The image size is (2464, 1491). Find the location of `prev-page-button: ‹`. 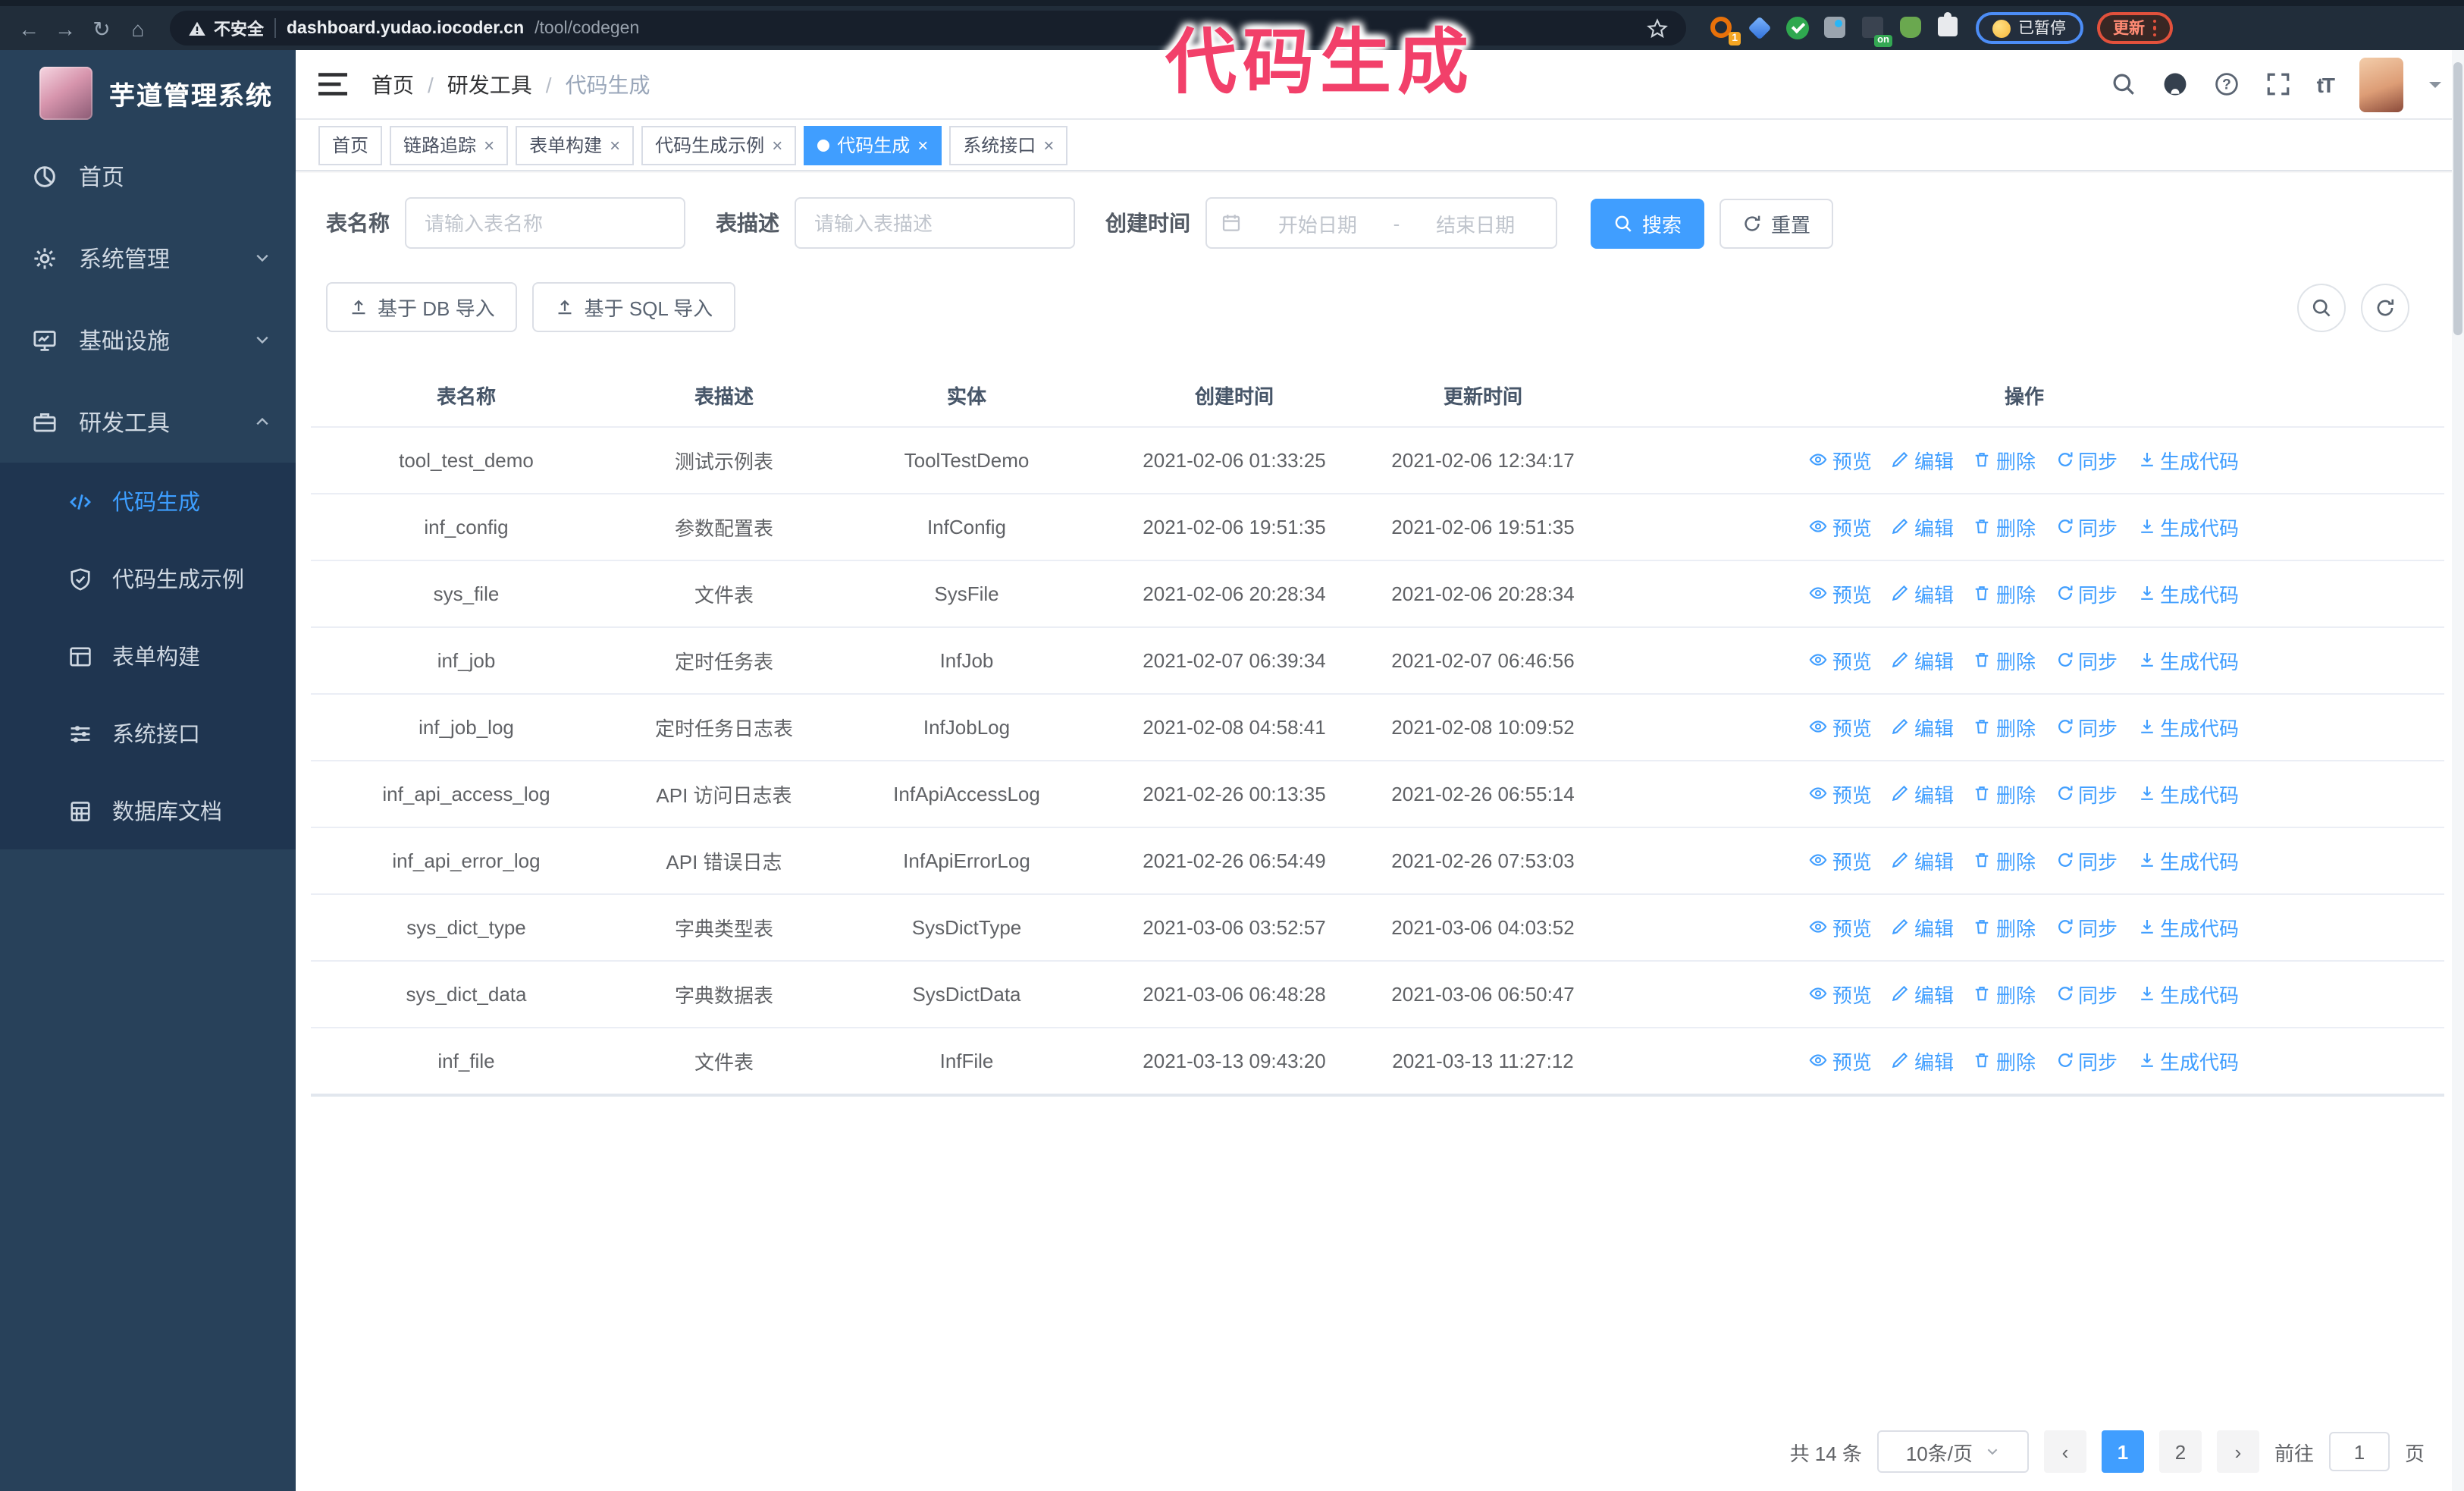

prev-page-button: ‹ is located at coordinates (2064, 1451).